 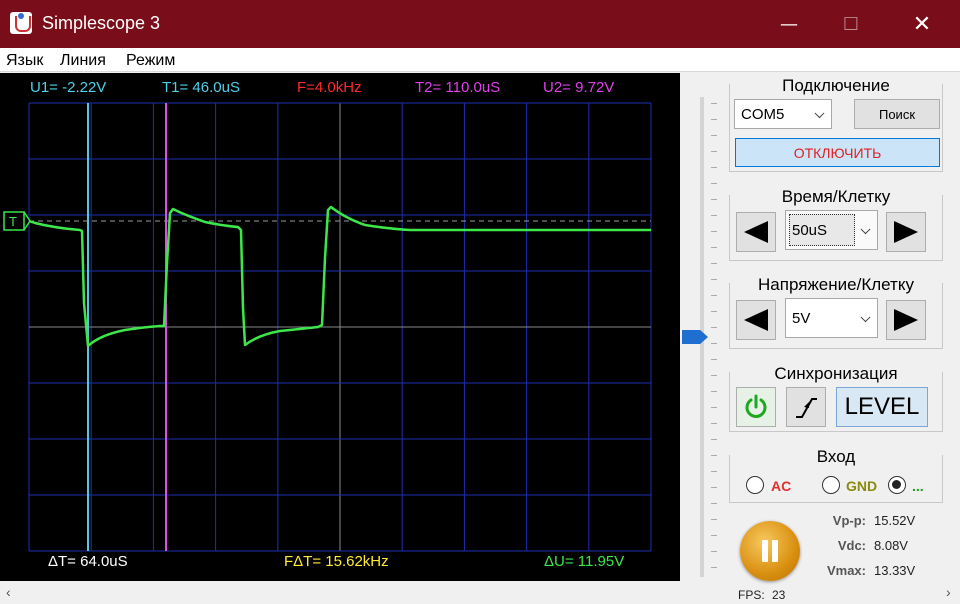 What do you see at coordinates (801, 318) in the screenshot?
I see `volts-per-div-value: 5V` at bounding box center [801, 318].